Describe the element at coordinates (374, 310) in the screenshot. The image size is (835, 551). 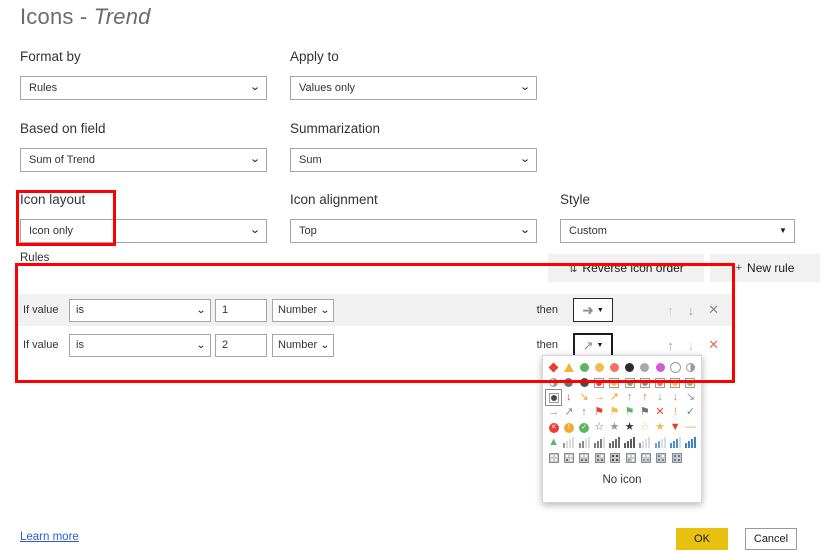
I see `table-row: If value is ⌄ 1 Number ⌄ then ➜ ▼ ↑ ↓ ✕` at that location.